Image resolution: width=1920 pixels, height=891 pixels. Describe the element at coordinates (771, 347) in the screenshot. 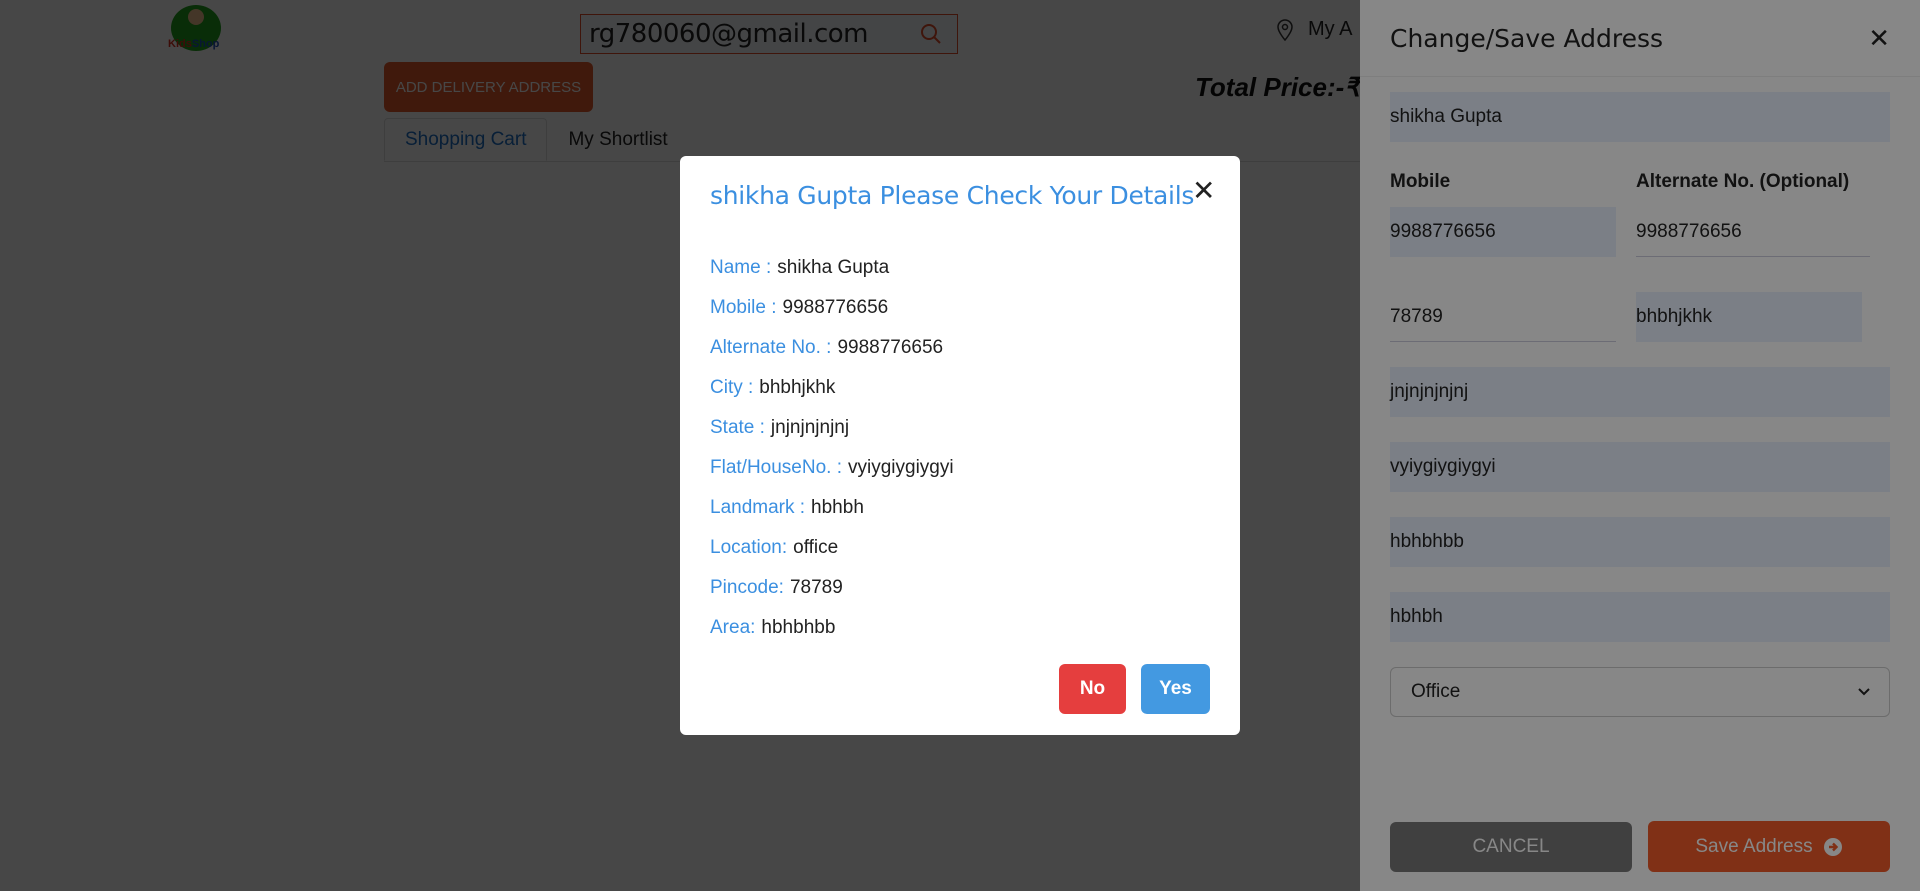

I see `detail-key: Alternate No. :` at that location.